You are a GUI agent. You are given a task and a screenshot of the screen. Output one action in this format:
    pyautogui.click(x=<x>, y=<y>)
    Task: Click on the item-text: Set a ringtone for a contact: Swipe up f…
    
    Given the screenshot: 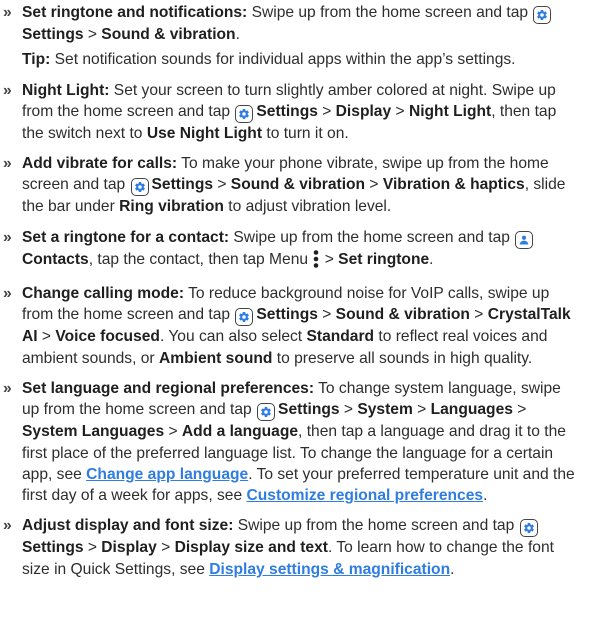 What is the action you would take?
    pyautogui.click(x=301, y=250)
    